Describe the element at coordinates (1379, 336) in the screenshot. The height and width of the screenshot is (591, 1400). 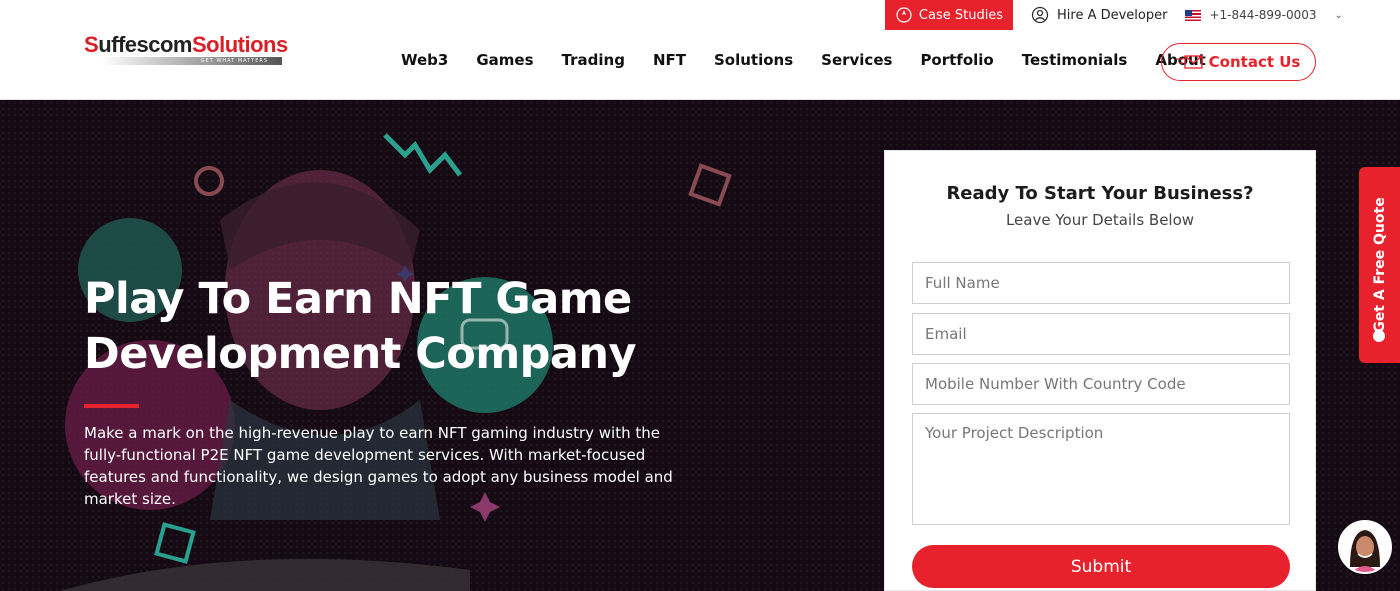
I see `quote-bullet-icon` at that location.